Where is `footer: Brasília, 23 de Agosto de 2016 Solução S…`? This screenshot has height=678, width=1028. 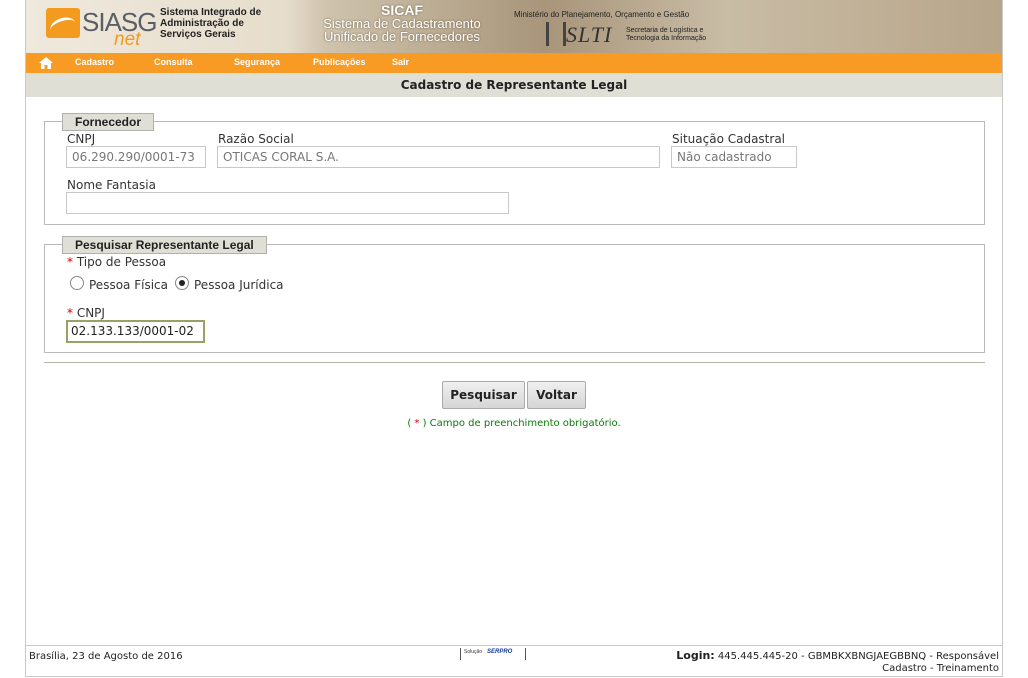
footer: Brasília, 23 de Agosto de 2016 Solução S… is located at coordinates (514, 661).